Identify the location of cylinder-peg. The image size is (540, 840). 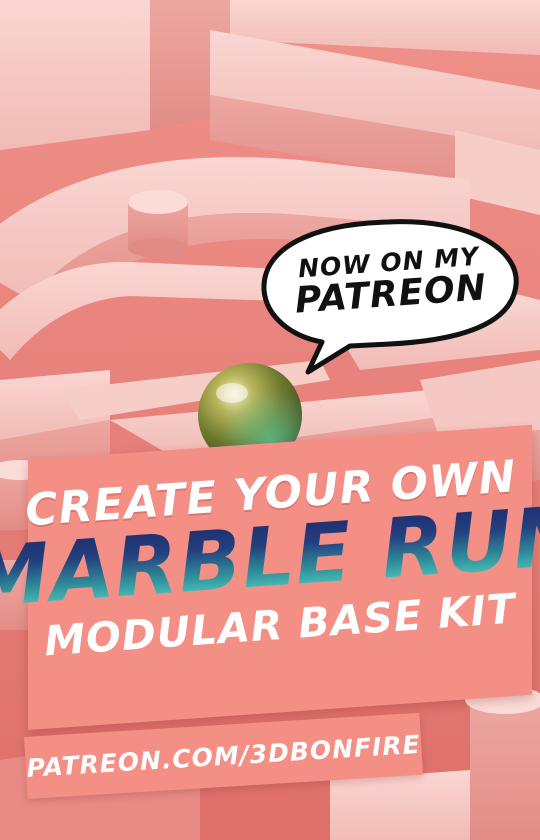
(158, 224).